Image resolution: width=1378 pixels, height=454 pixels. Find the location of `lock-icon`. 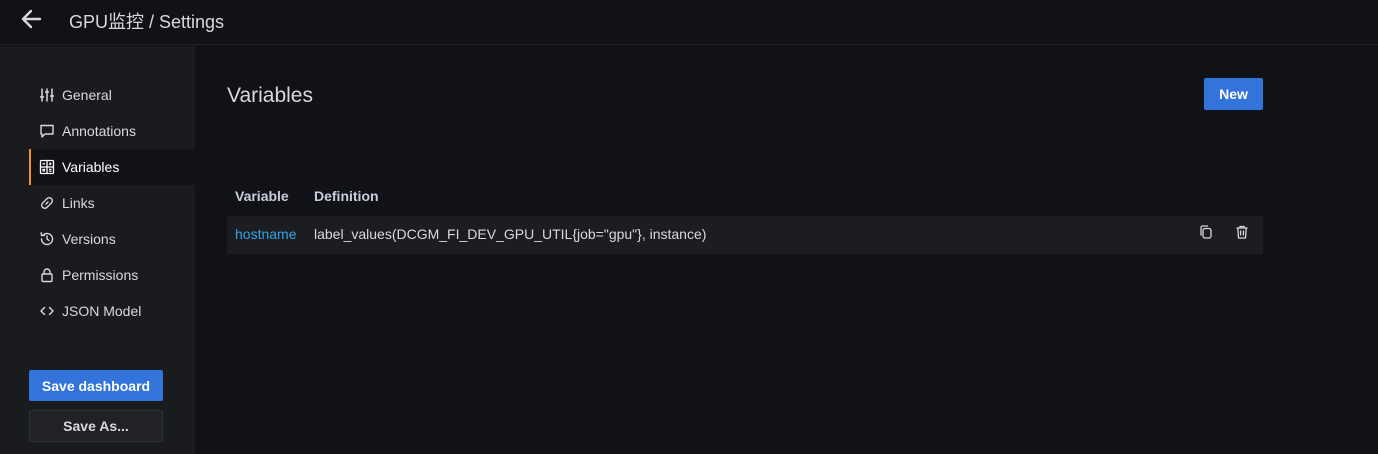

lock-icon is located at coordinates (47, 275).